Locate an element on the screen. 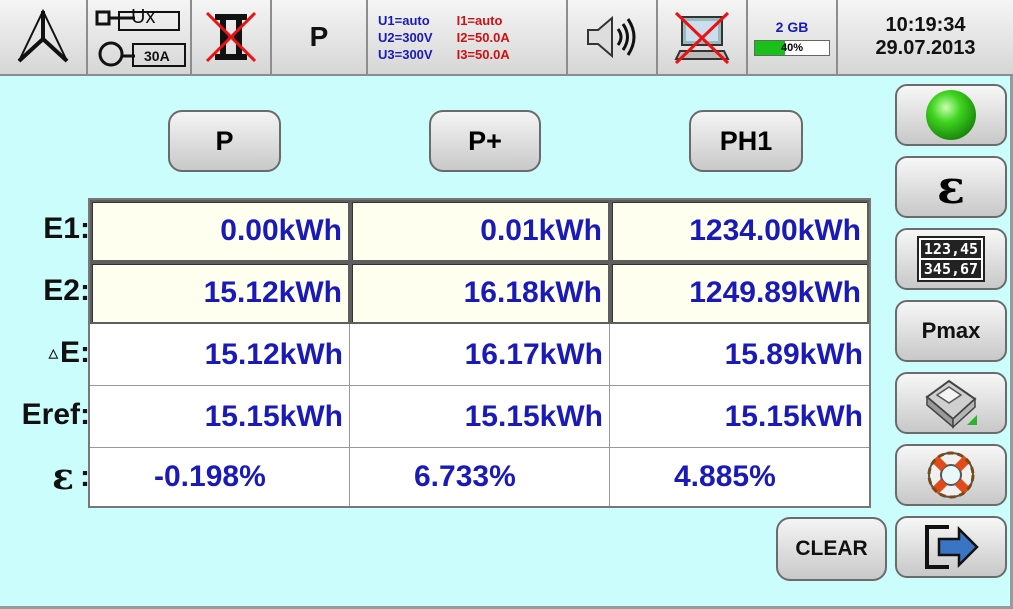 The image size is (1013, 609). e2-cell-p: 15.12kWh is located at coordinates (220, 293).